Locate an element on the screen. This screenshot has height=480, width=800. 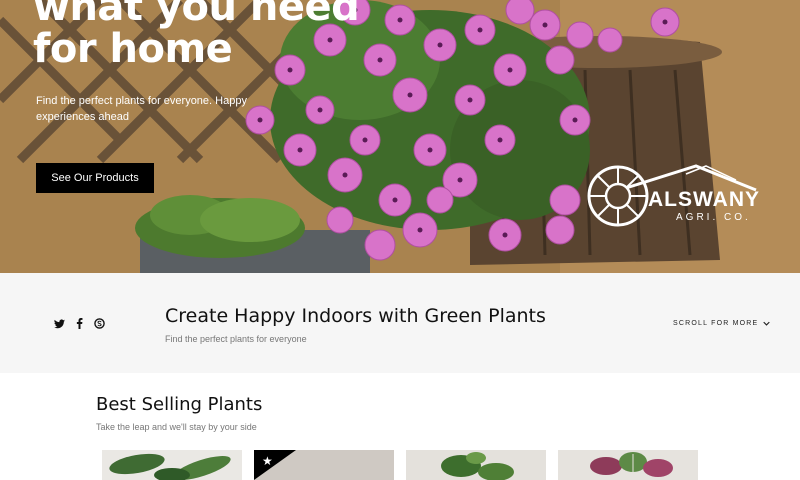
section-subtitle: Find the perfect plants for everyone is located at coordinates (236, 339).